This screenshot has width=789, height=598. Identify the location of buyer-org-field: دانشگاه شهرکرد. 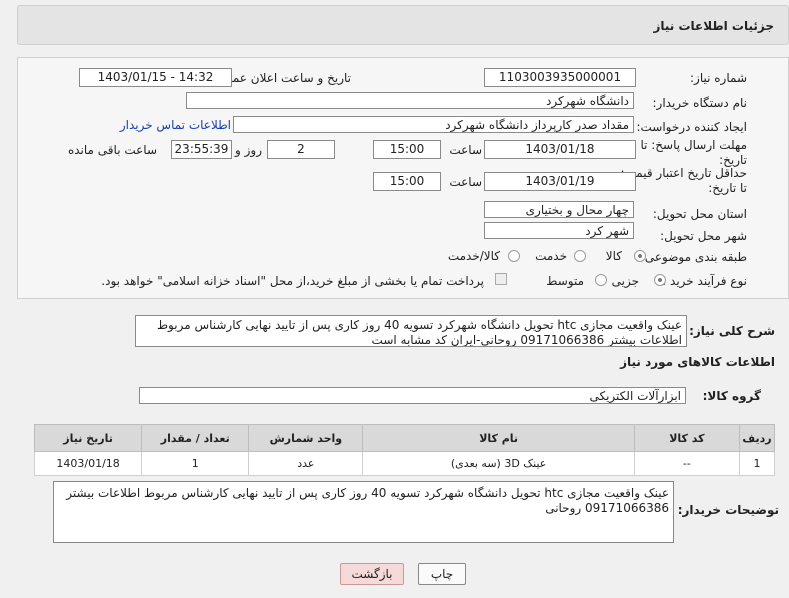
(410, 100).